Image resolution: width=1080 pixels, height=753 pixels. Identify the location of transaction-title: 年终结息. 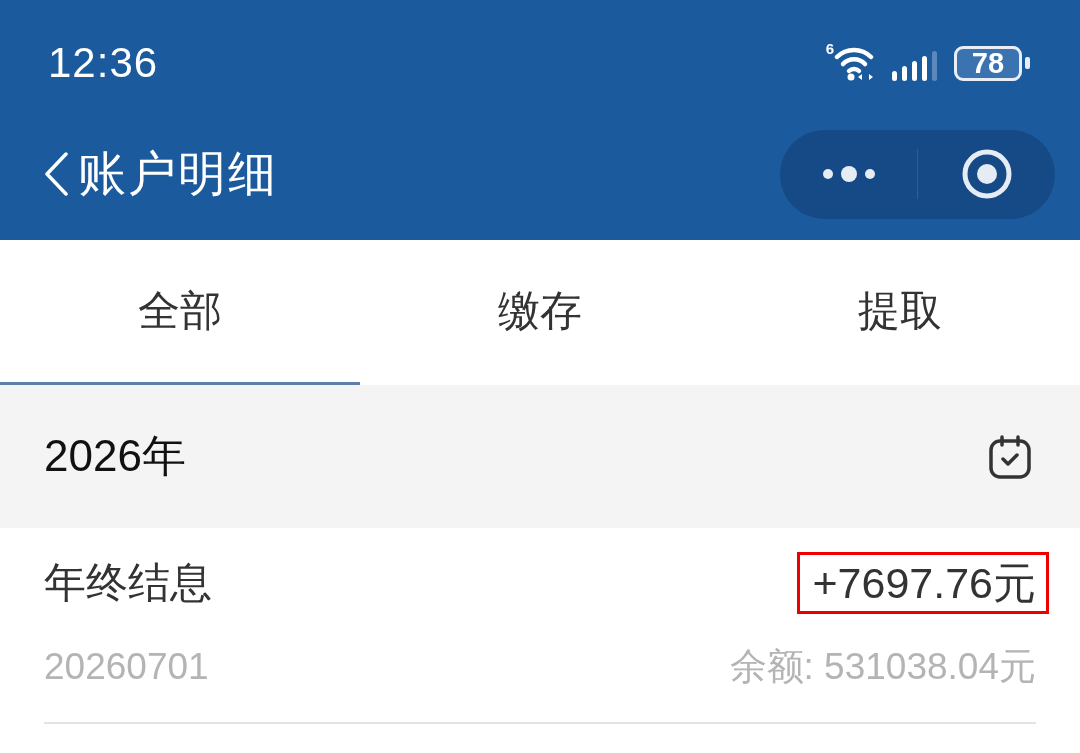
(128, 583).